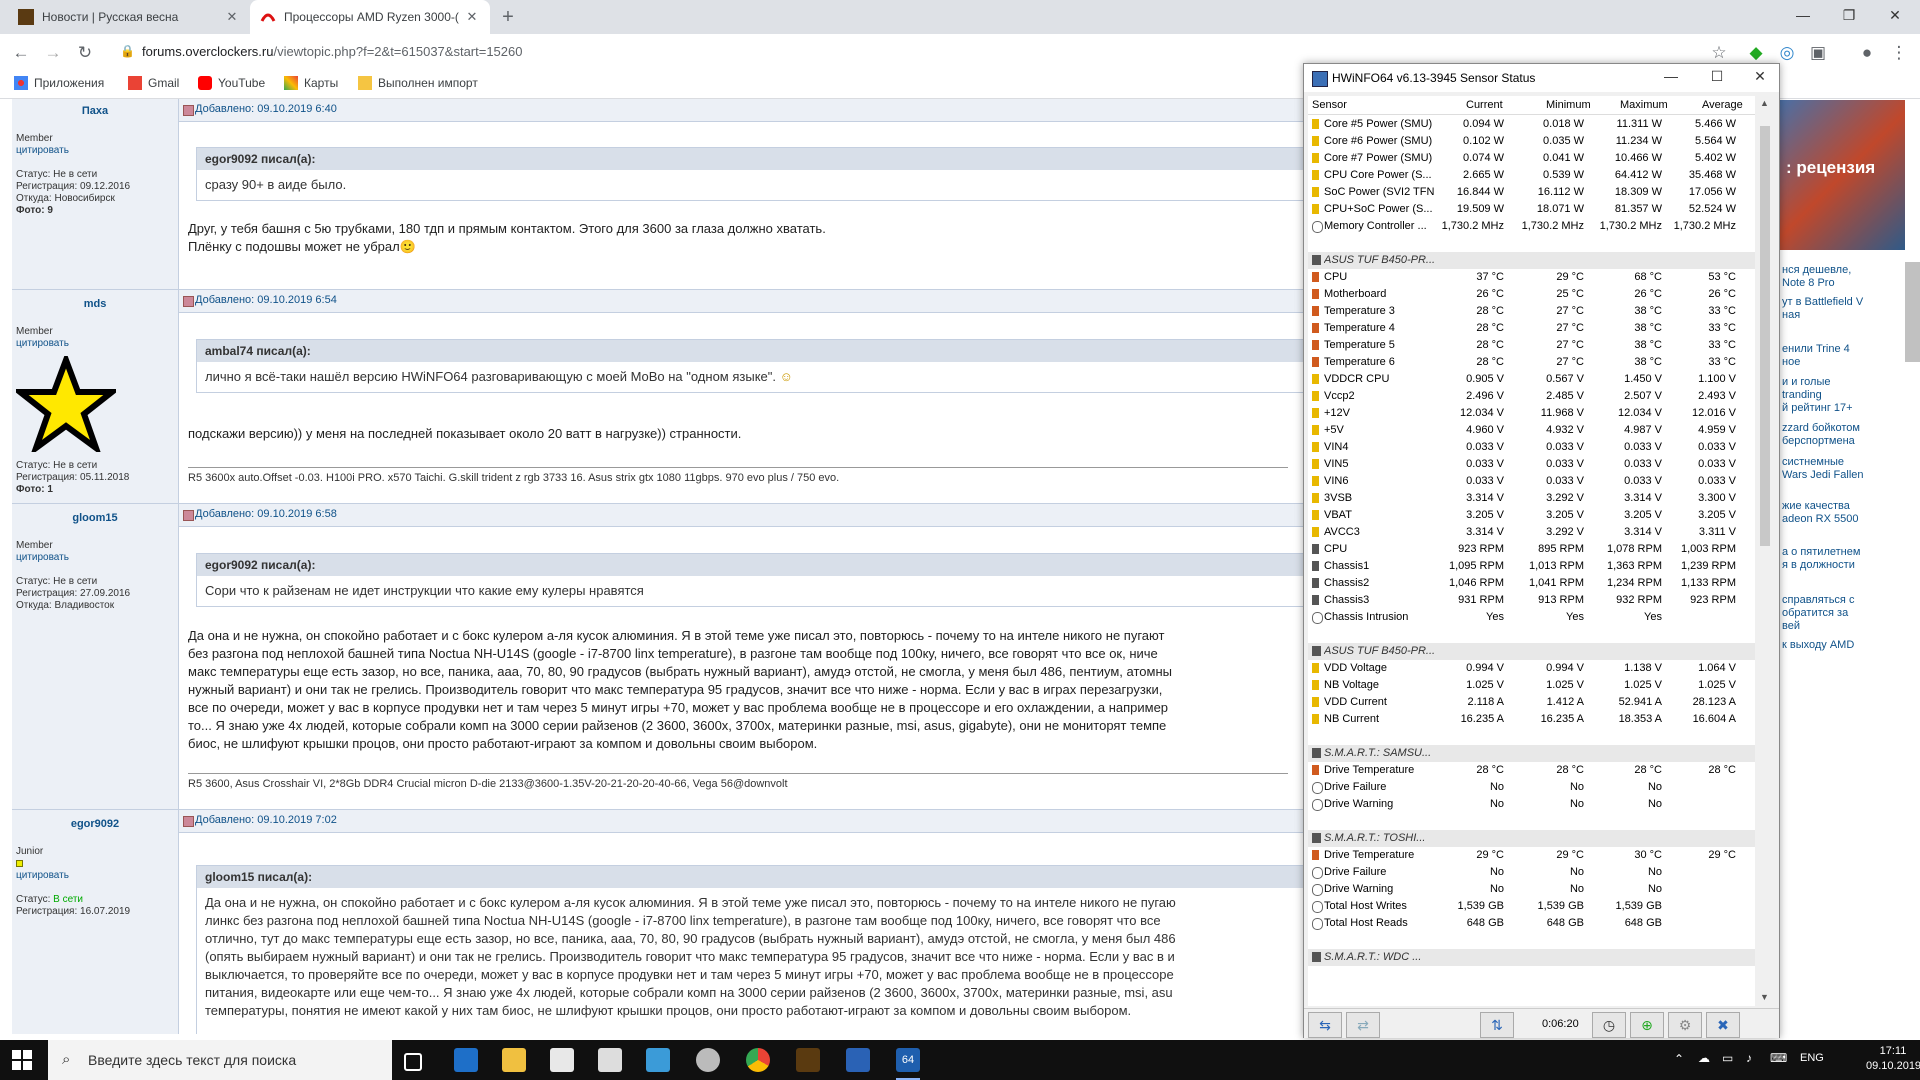 The image size is (1920, 1080). Describe the element at coordinates (1531, 311) in the screenshot. I see `sensor-row: Temperature 3 28 °C 27 °C 38 °C 33 °C` at that location.